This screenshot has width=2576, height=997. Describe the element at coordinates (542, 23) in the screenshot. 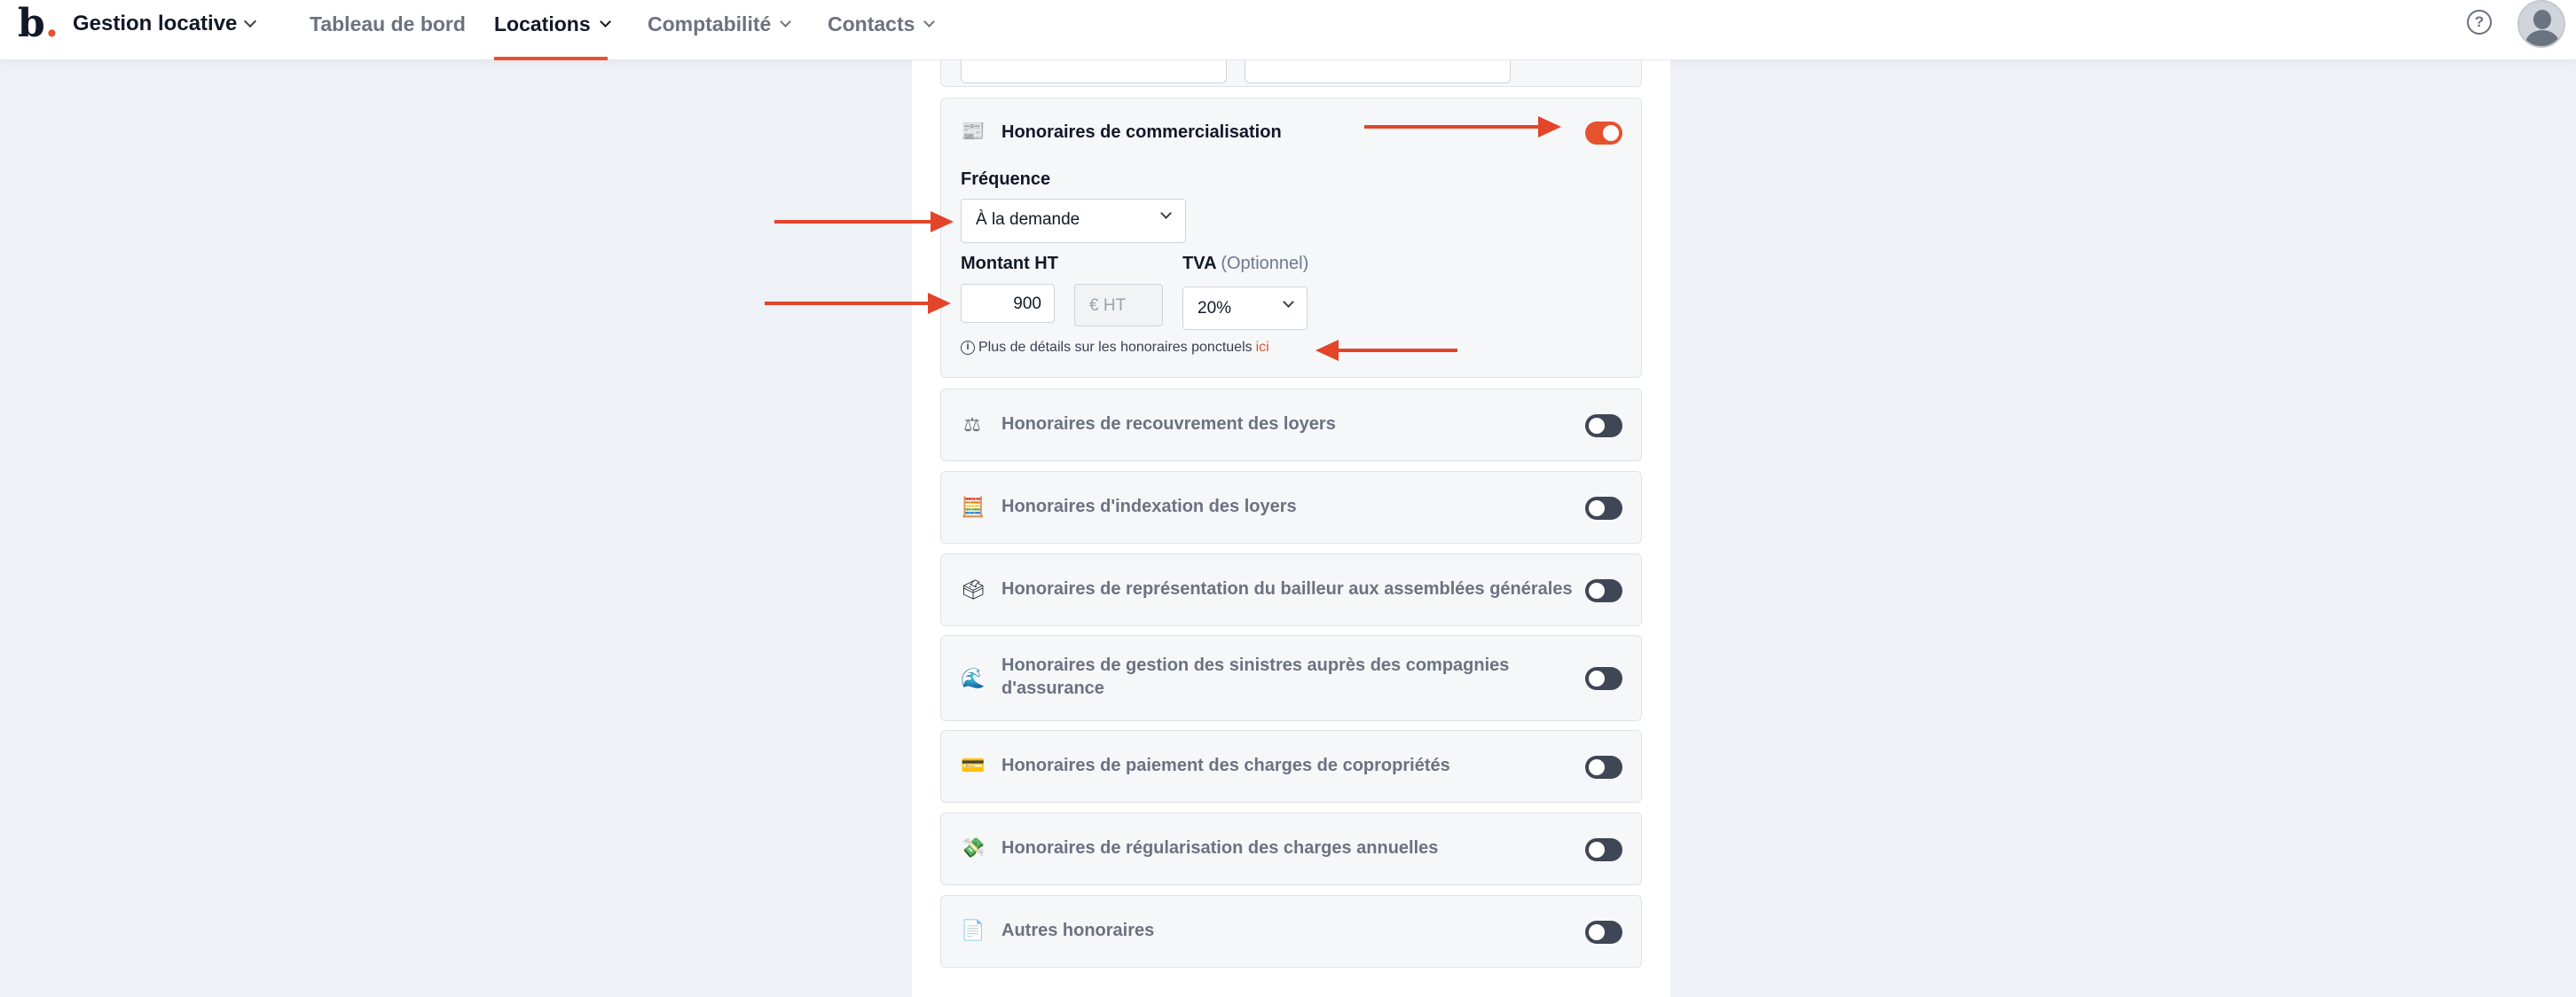

I see `nav-label: Locations` at that location.